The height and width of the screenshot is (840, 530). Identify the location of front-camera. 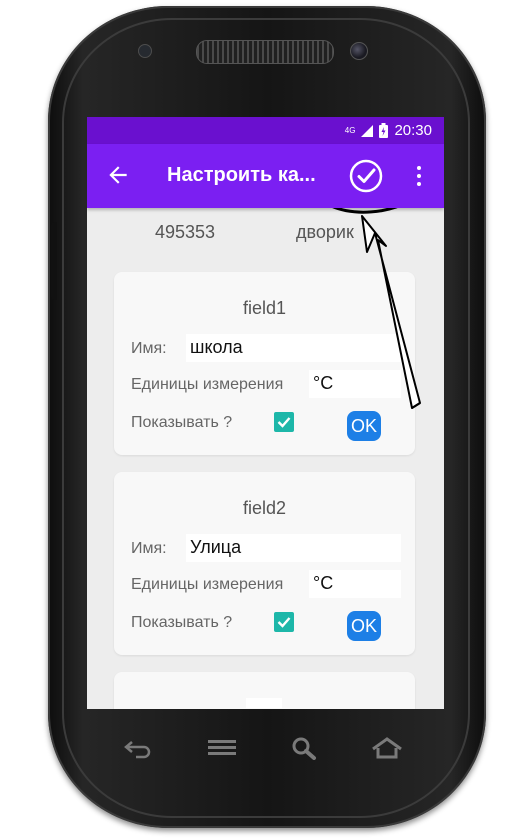
(359, 51).